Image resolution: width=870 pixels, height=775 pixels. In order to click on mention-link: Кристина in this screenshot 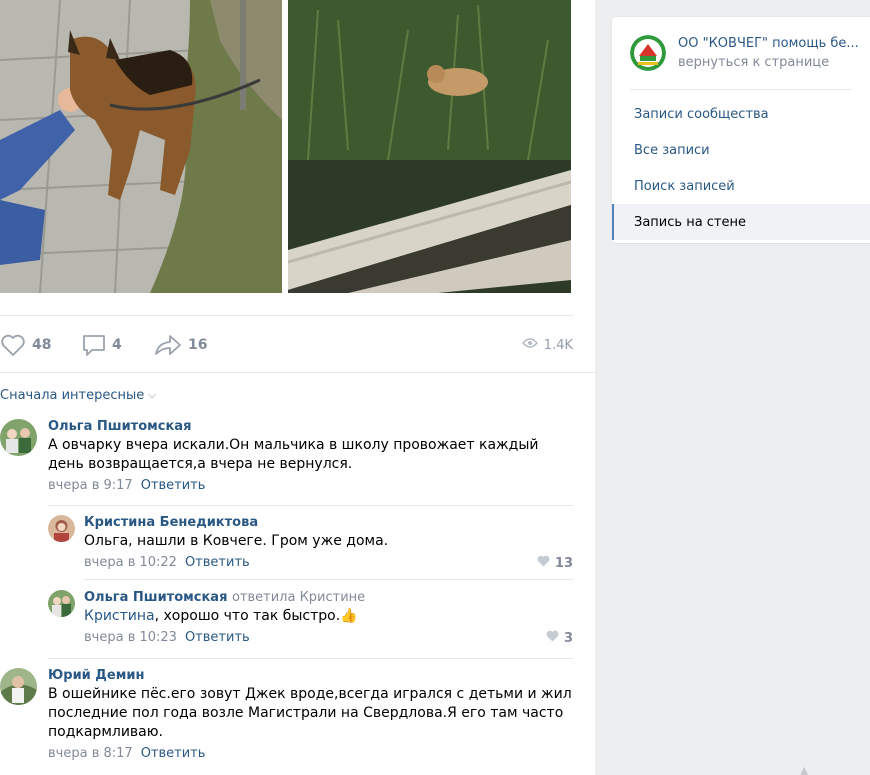, I will do `click(119, 616)`.